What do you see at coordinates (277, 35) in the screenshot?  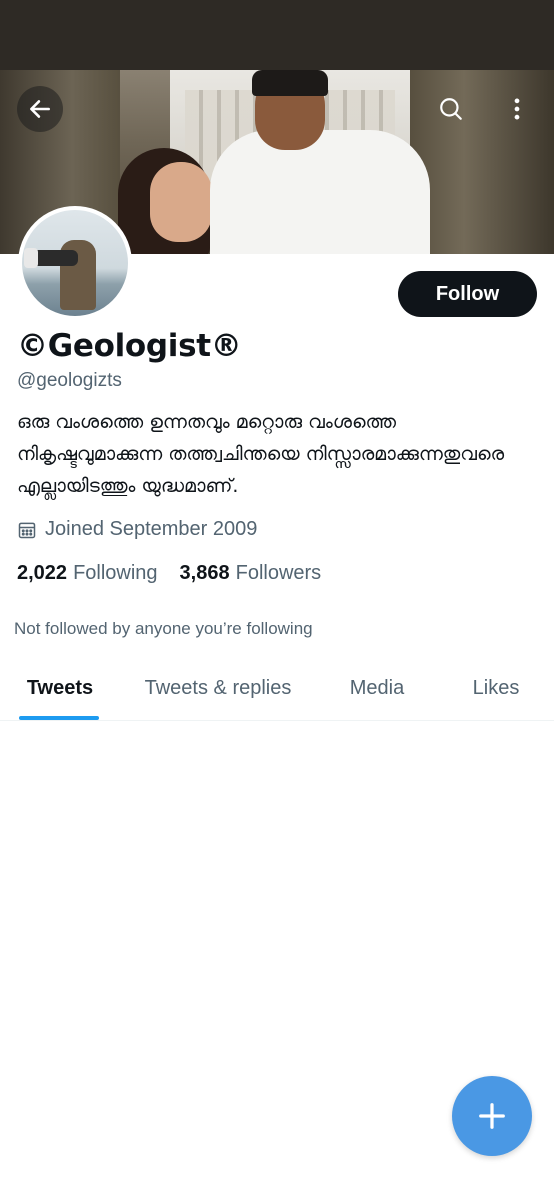 I see `status-bar` at bounding box center [277, 35].